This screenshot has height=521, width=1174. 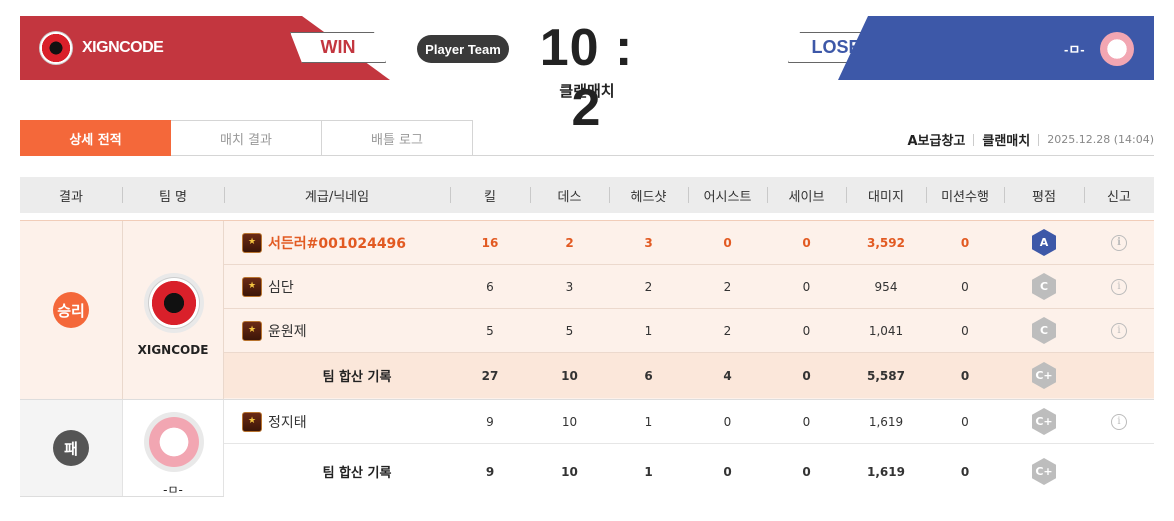 I want to click on xigncode-emblem-icon, so click(x=174, y=303).